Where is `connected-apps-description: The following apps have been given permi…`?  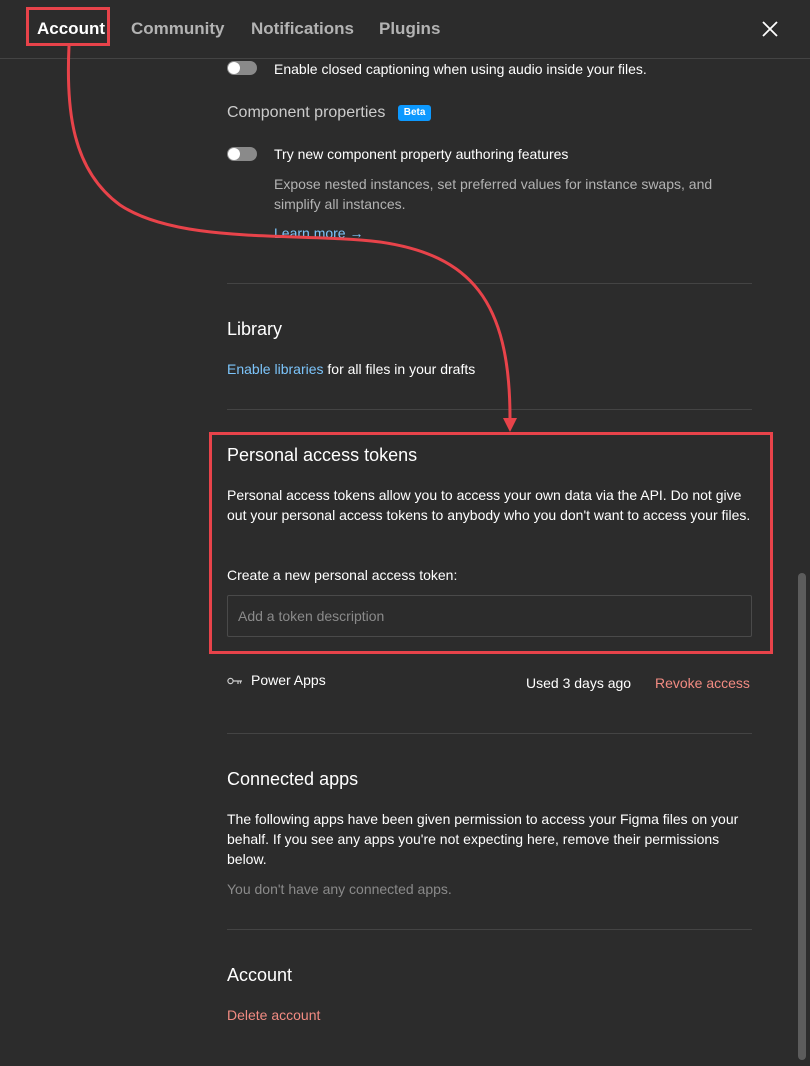 connected-apps-description: The following apps have been given permi… is located at coordinates (483, 839).